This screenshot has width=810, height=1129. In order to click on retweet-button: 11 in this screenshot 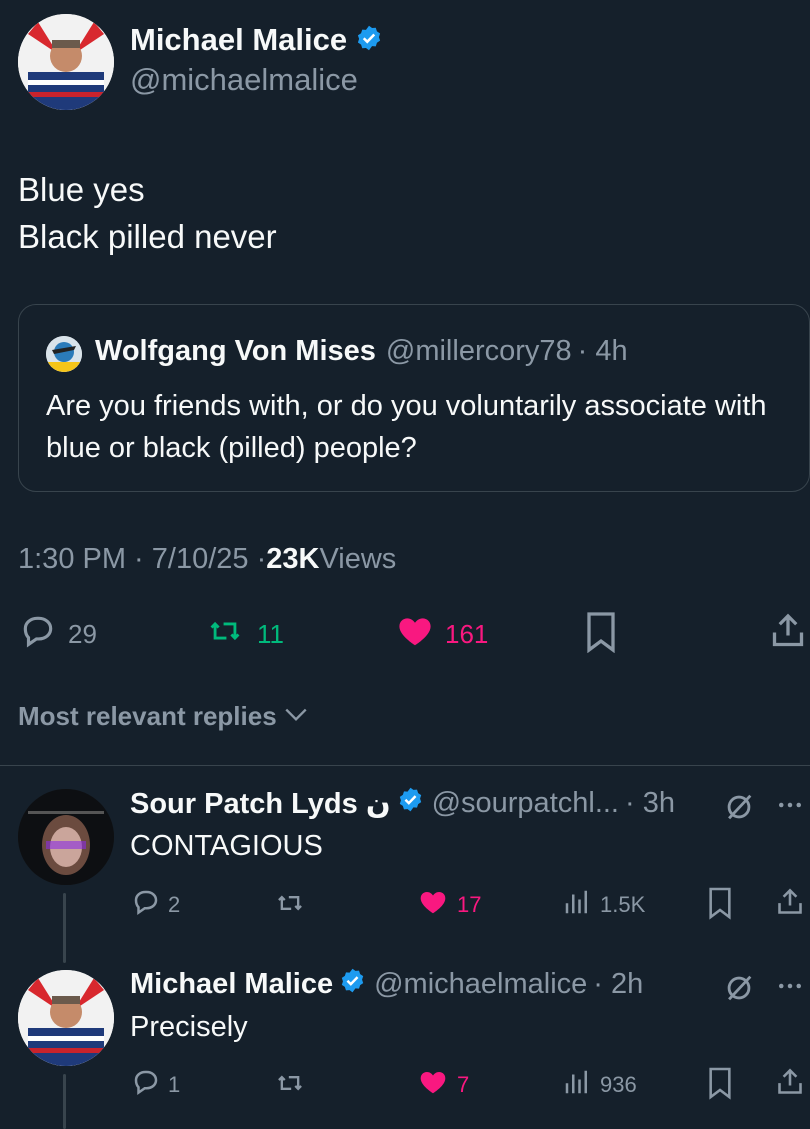, I will do `click(243, 634)`.